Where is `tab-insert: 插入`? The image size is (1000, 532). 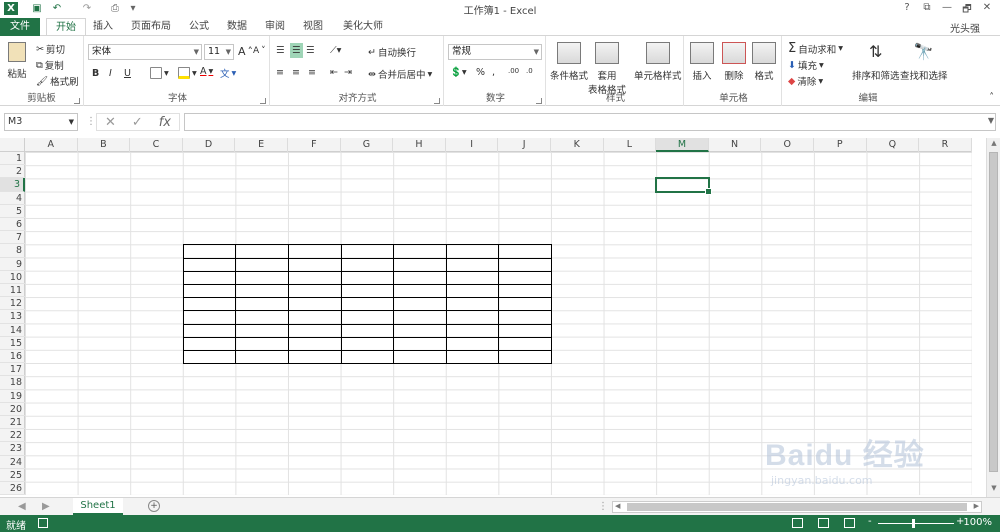
tab-insert: 插入 is located at coordinates (103, 27).